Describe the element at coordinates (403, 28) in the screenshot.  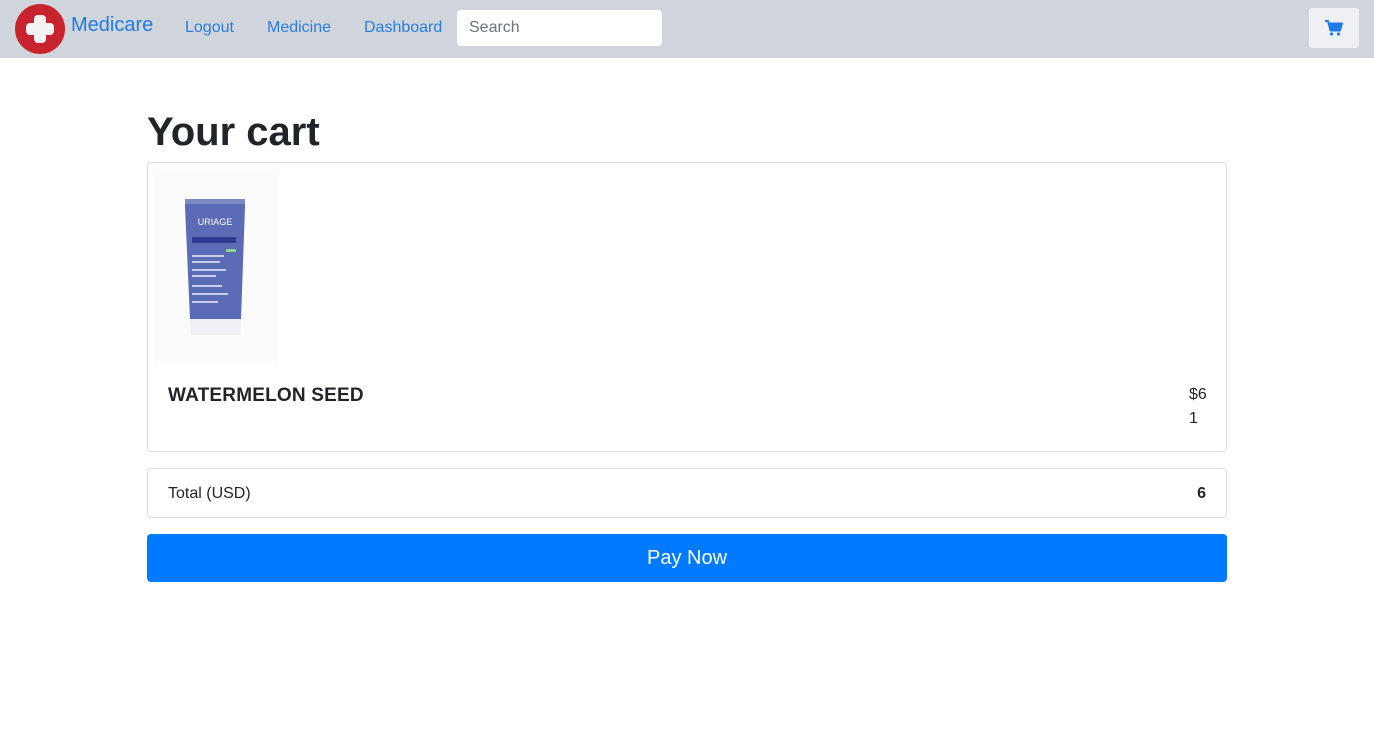
I see `dashboard-link: Dashboard` at that location.